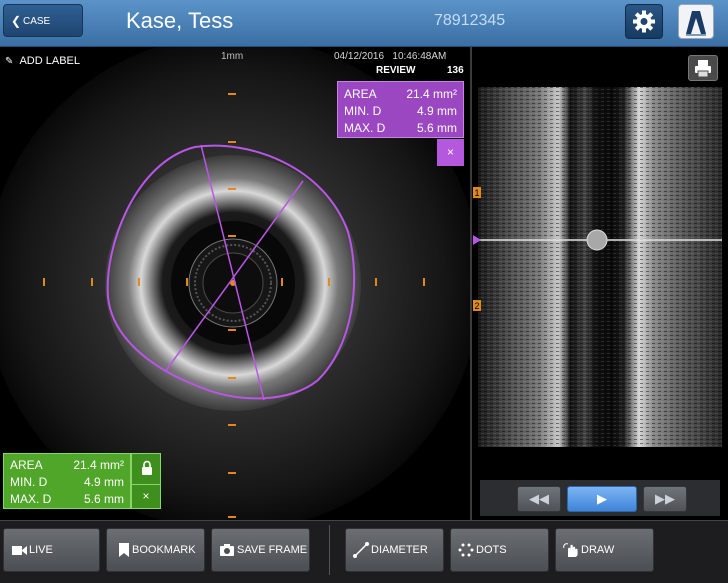 The width and height of the screenshot is (728, 583). I want to click on live-button: LIVE, so click(51, 550).